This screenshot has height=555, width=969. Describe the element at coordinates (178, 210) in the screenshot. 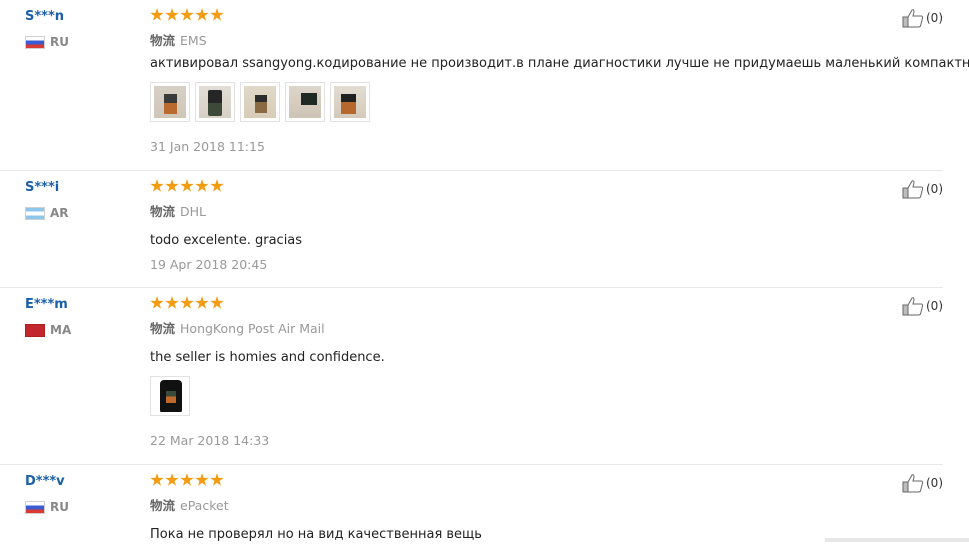

I see `logistics-info: 物流 DHL` at that location.